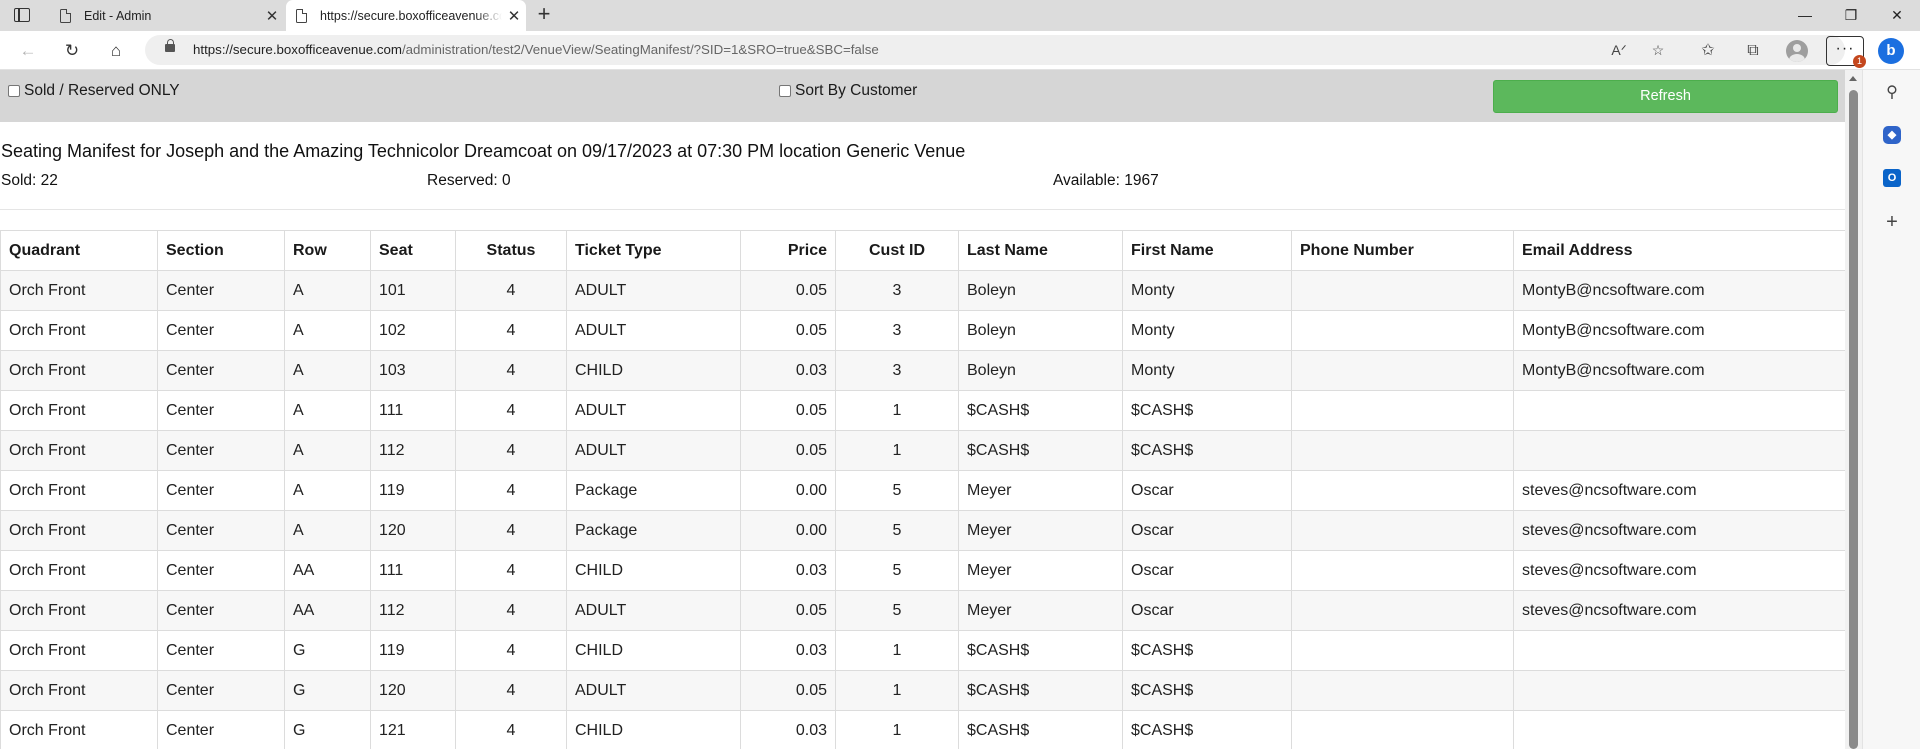 Image resolution: width=1920 pixels, height=749 pixels. What do you see at coordinates (116, 51) in the screenshot?
I see `home-icon: ⌂` at bounding box center [116, 51].